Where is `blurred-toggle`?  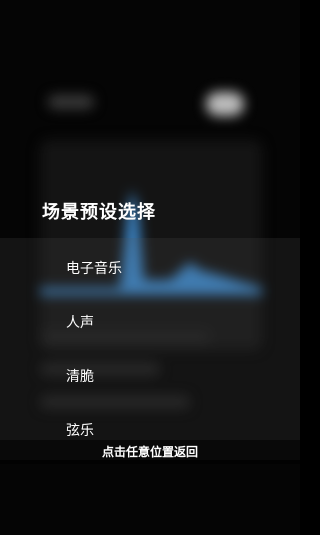
blurred-toggle is located at coordinates (225, 104).